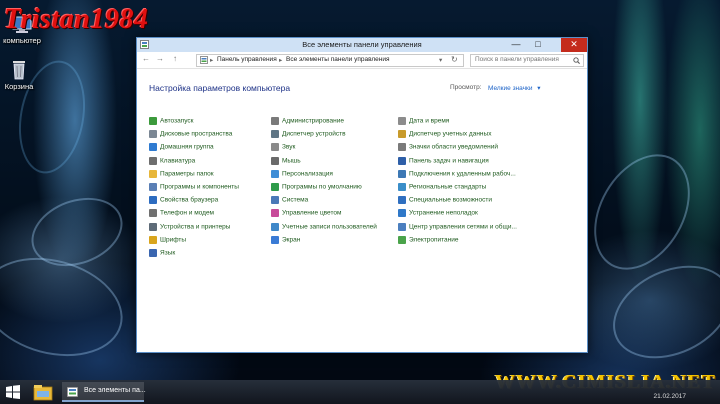 The image size is (720, 404). What do you see at coordinates (175, 58) in the screenshot?
I see `up-button: ↑` at bounding box center [175, 58].